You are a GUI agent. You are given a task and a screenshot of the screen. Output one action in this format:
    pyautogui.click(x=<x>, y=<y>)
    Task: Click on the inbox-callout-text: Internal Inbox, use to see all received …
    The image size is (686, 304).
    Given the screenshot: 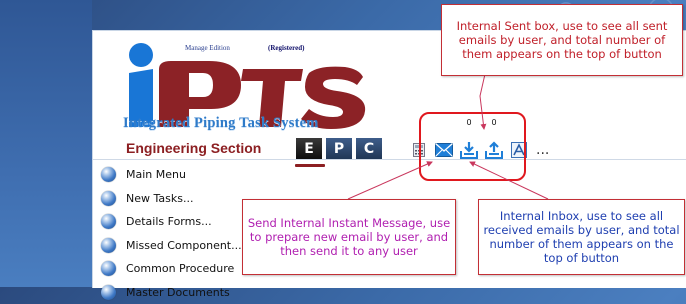 What is the action you would take?
    pyautogui.click(x=581, y=237)
    